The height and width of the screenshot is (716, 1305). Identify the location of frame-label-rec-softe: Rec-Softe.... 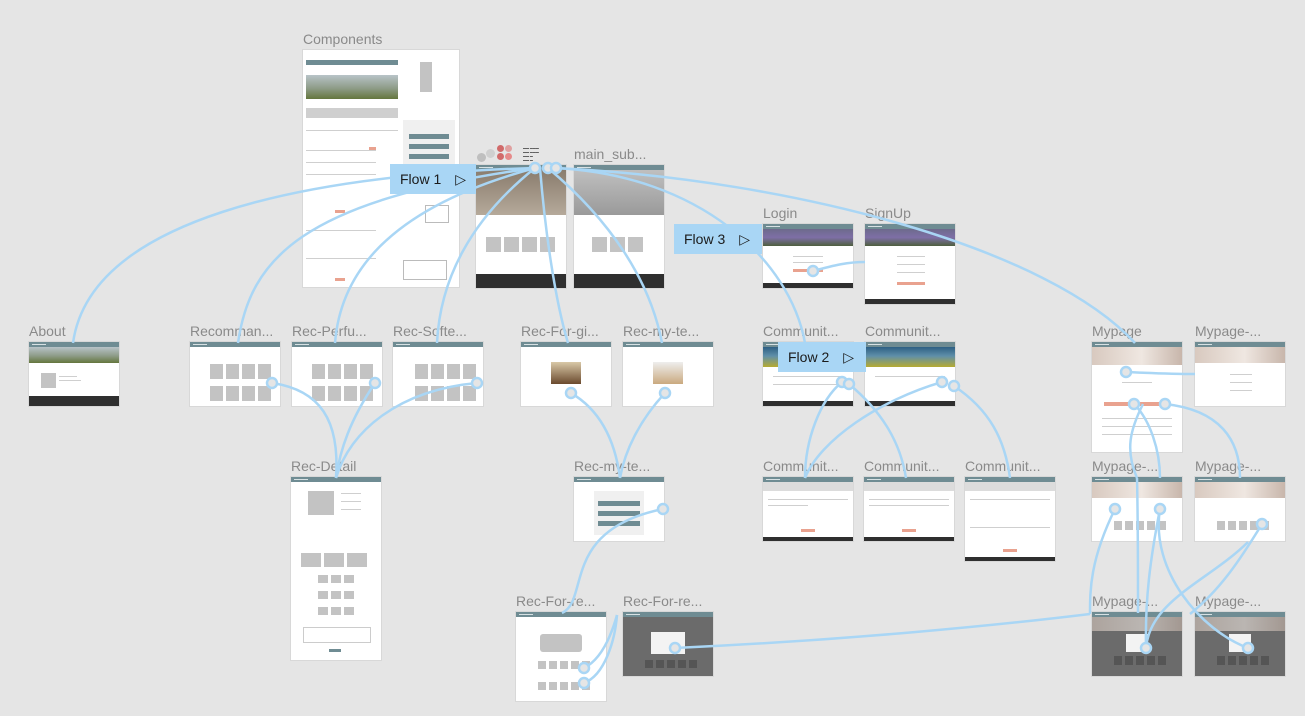
(437, 331).